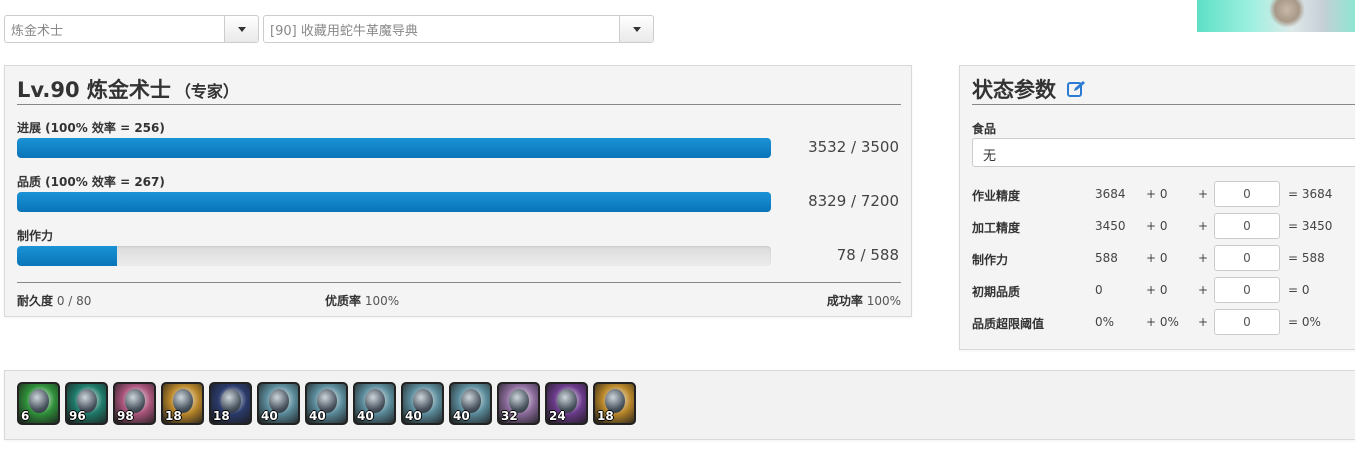 This screenshot has height=452, width=1355. I want to click on stats-title-text: 状态参数, so click(1014, 90).